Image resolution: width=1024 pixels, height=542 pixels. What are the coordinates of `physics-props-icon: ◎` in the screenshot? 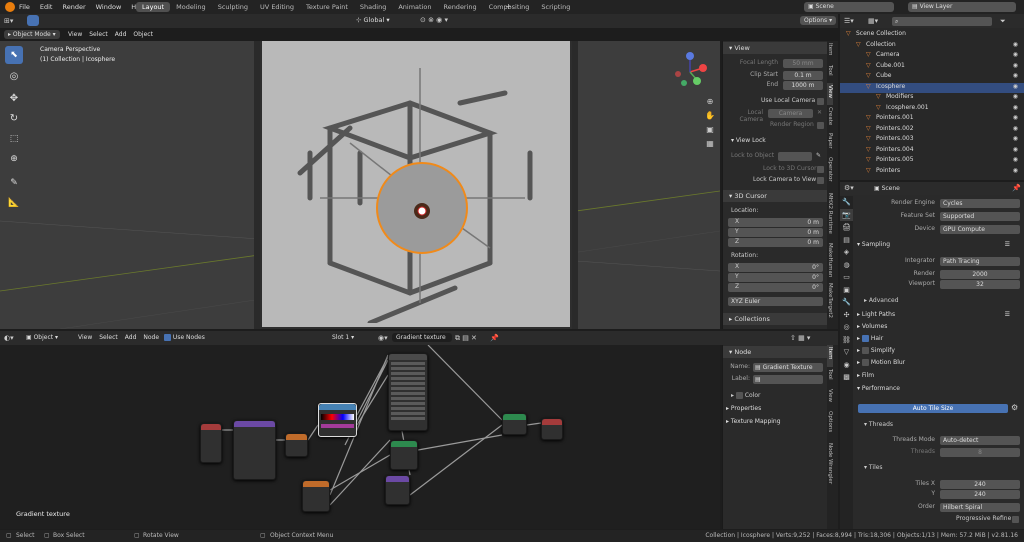 It's located at (846, 327).